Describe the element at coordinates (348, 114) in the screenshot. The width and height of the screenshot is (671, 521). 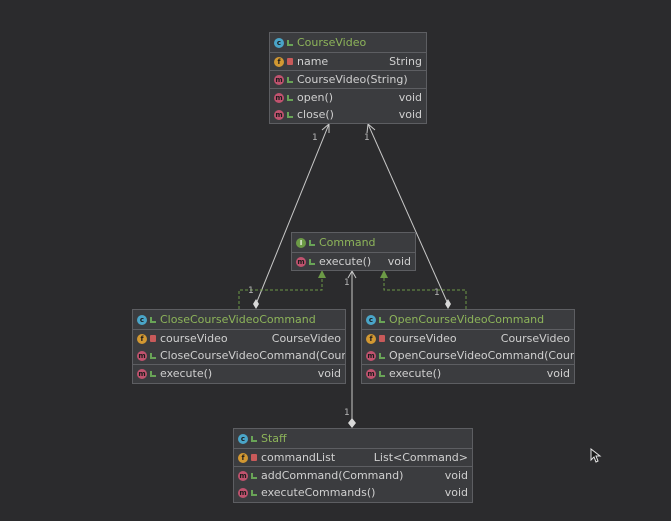
I see `method-row: m close() void` at that location.